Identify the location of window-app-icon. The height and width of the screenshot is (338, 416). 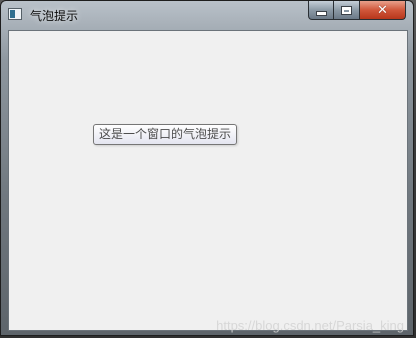
(15, 14).